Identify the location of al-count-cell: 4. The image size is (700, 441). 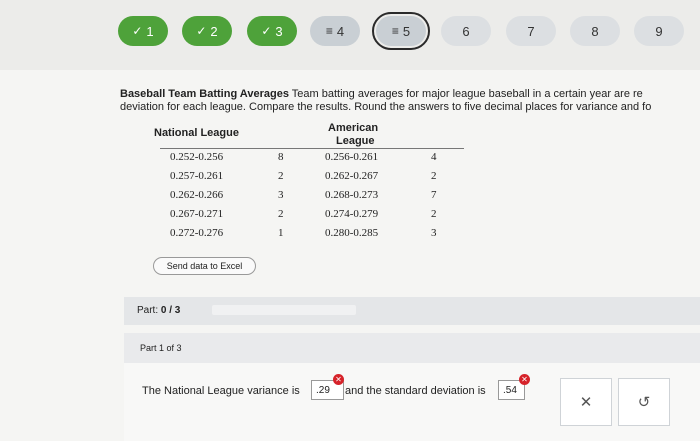
(434, 157).